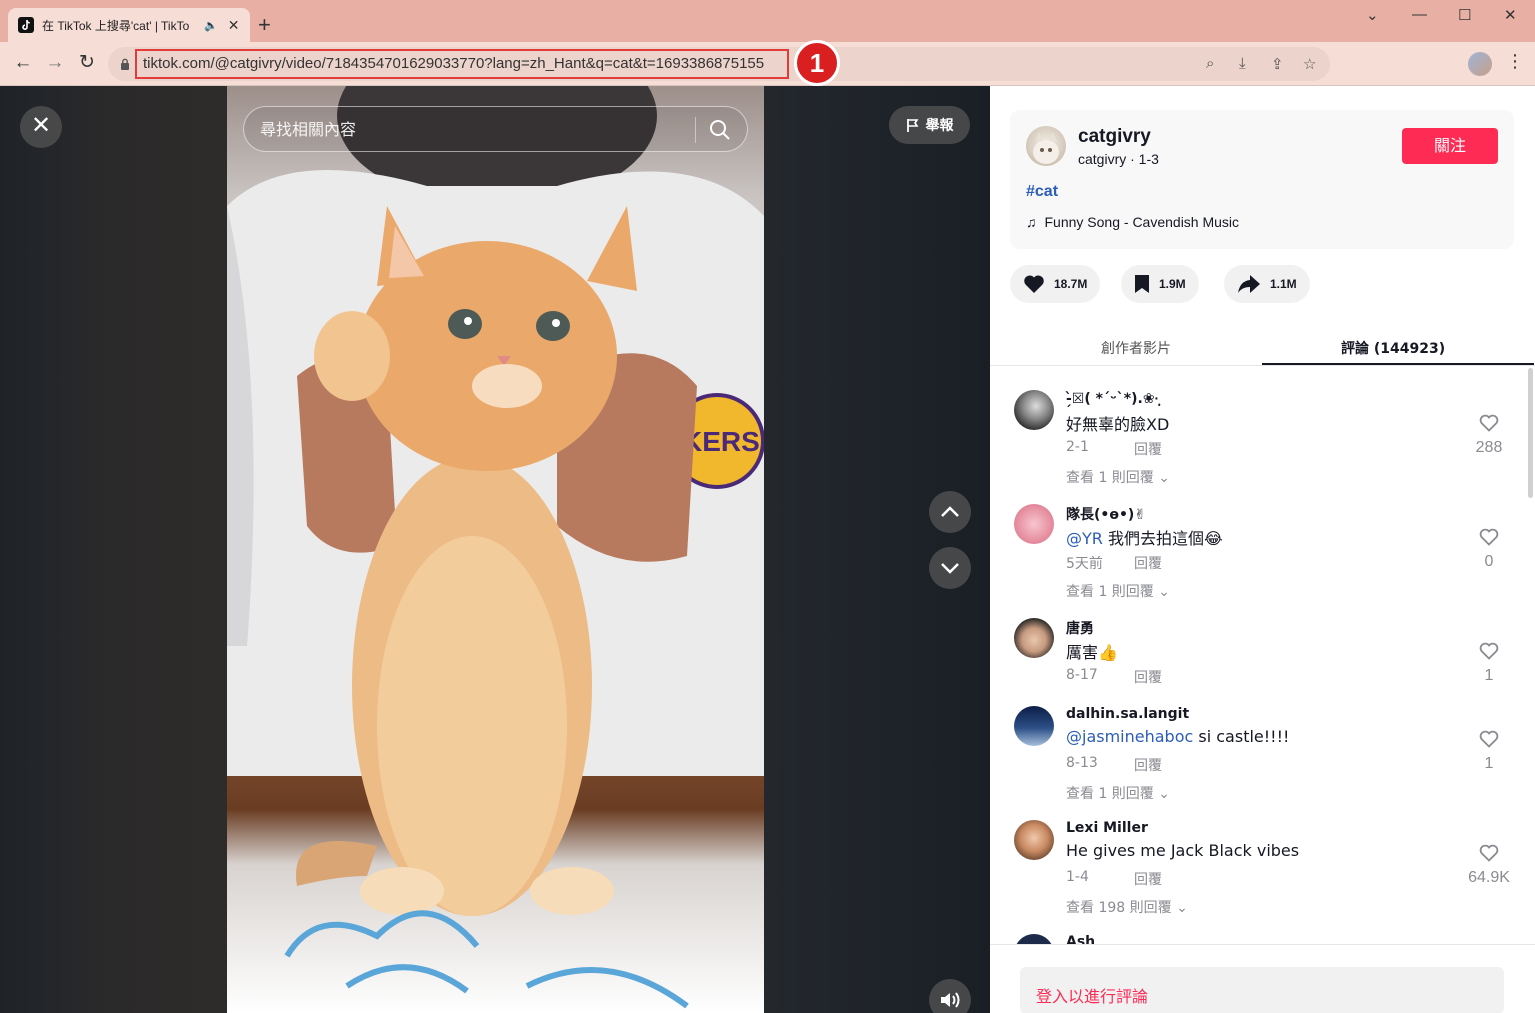  I want to click on author-subline: catgivry · 1-3, so click(1118, 159).